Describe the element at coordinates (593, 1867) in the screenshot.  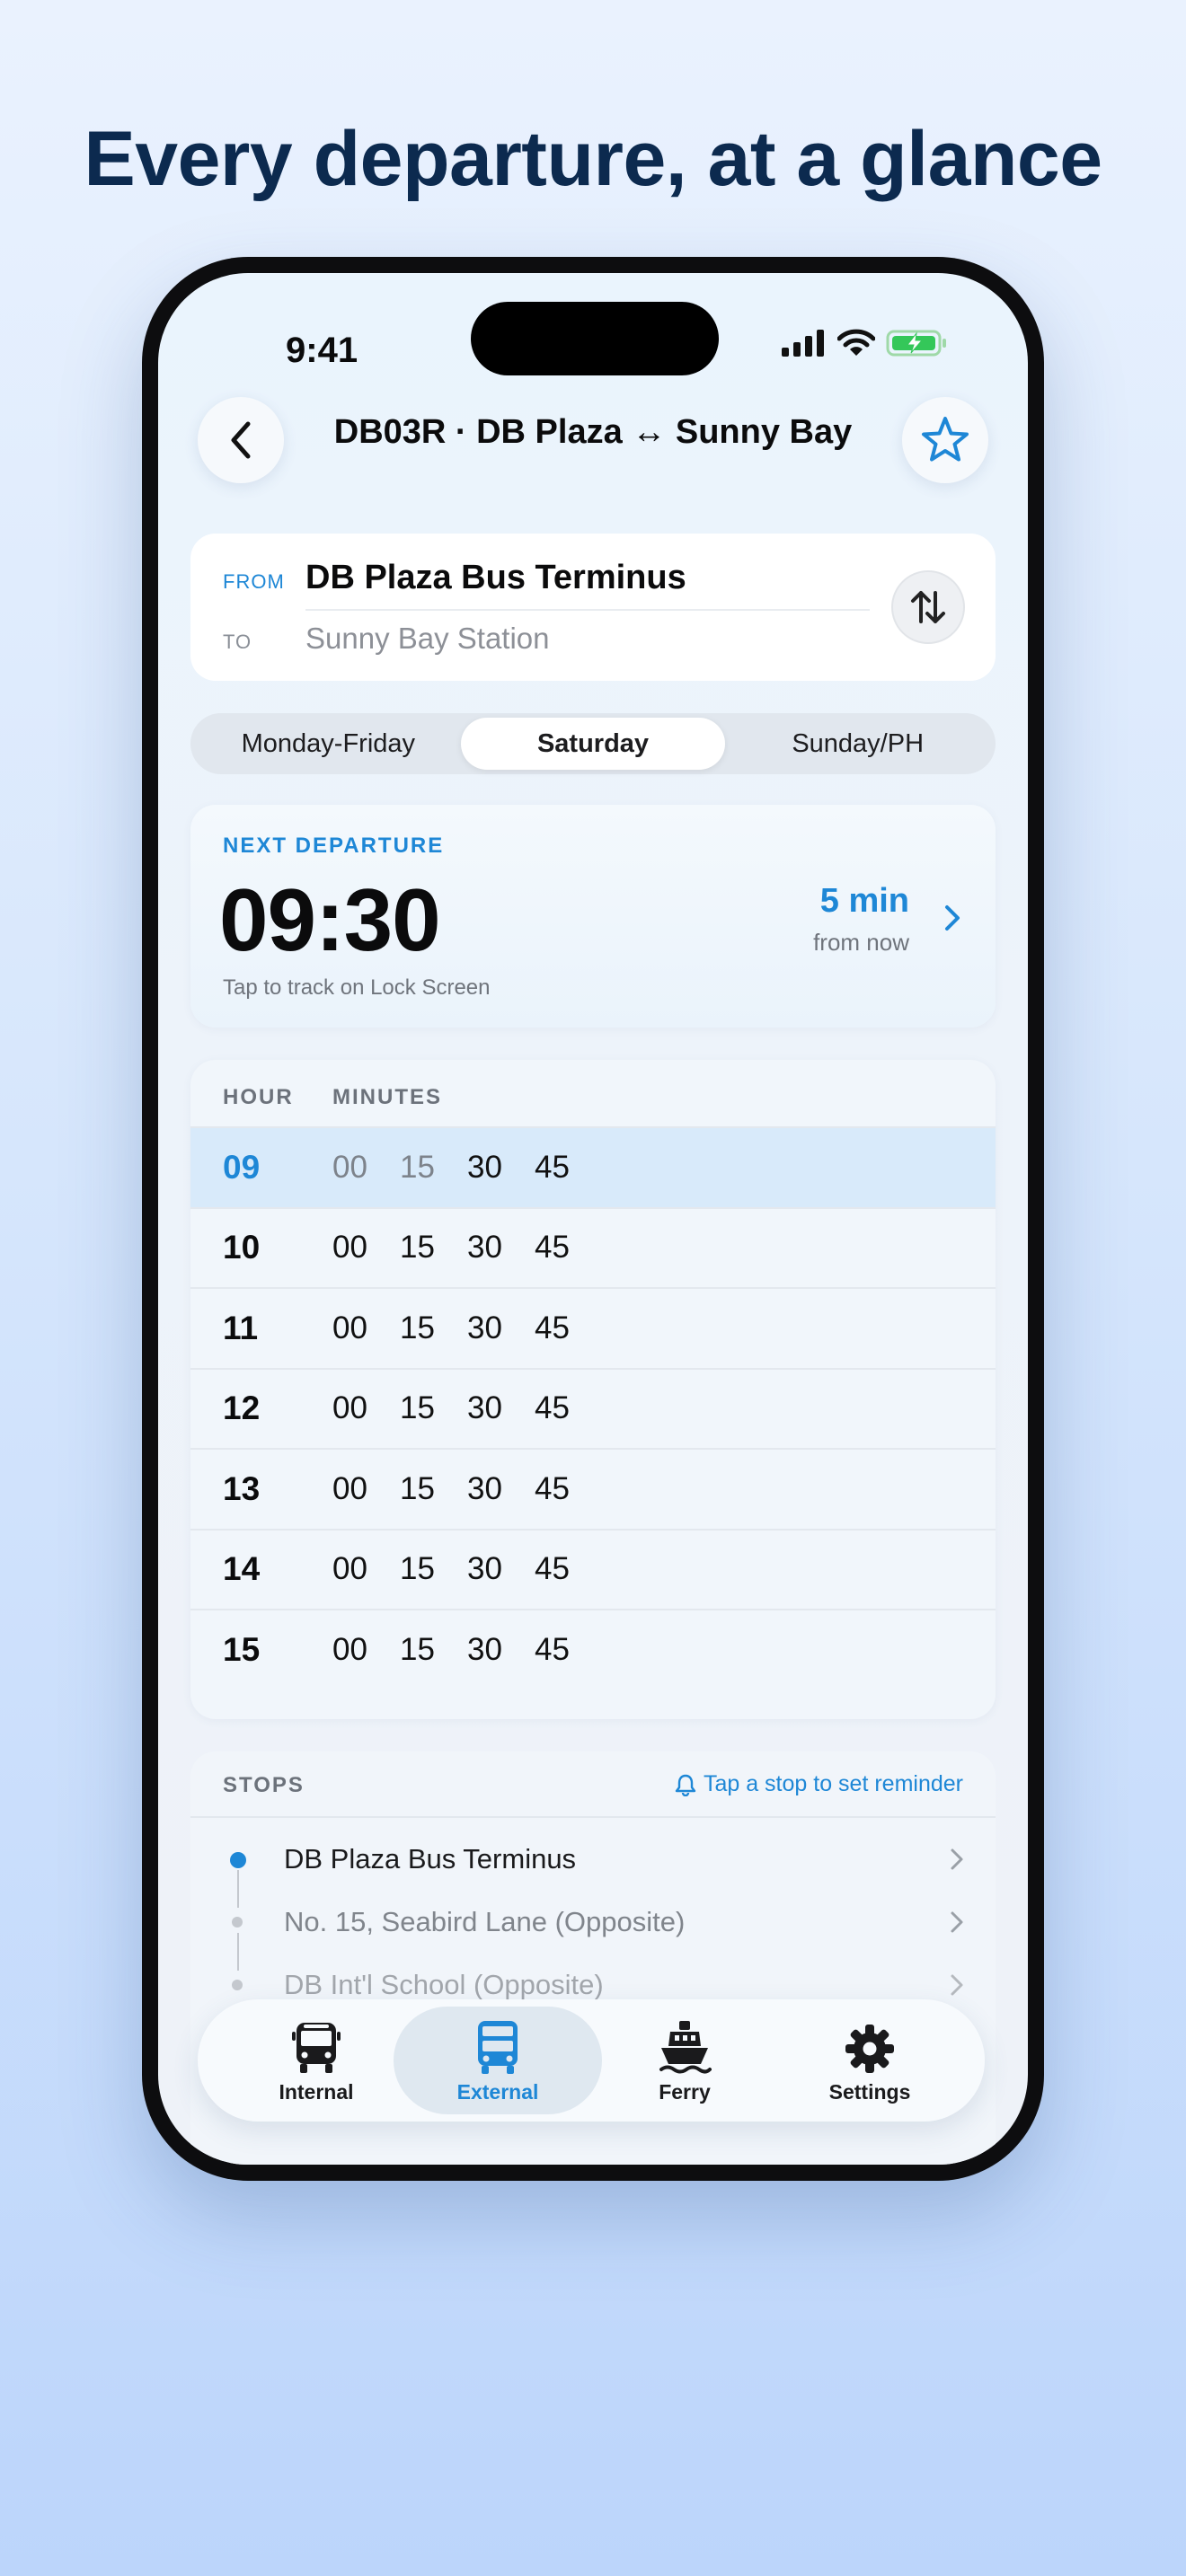
I see `stop-item-1: DB Plaza Bus Terminus` at that location.